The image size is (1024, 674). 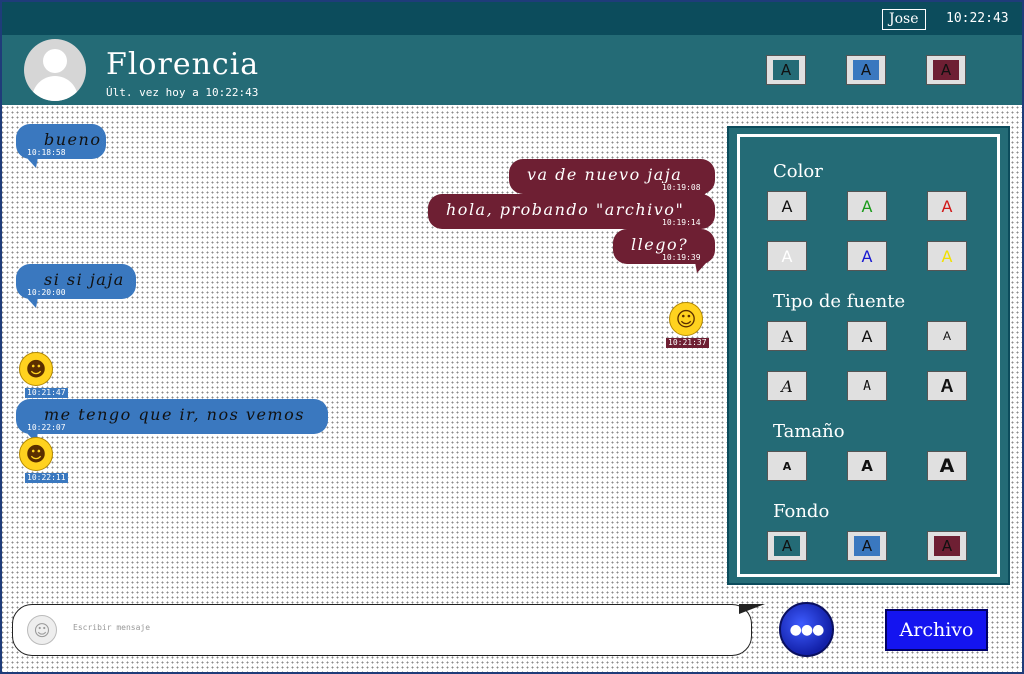 What do you see at coordinates (947, 466) in the screenshot?
I see `size-option-large: A` at bounding box center [947, 466].